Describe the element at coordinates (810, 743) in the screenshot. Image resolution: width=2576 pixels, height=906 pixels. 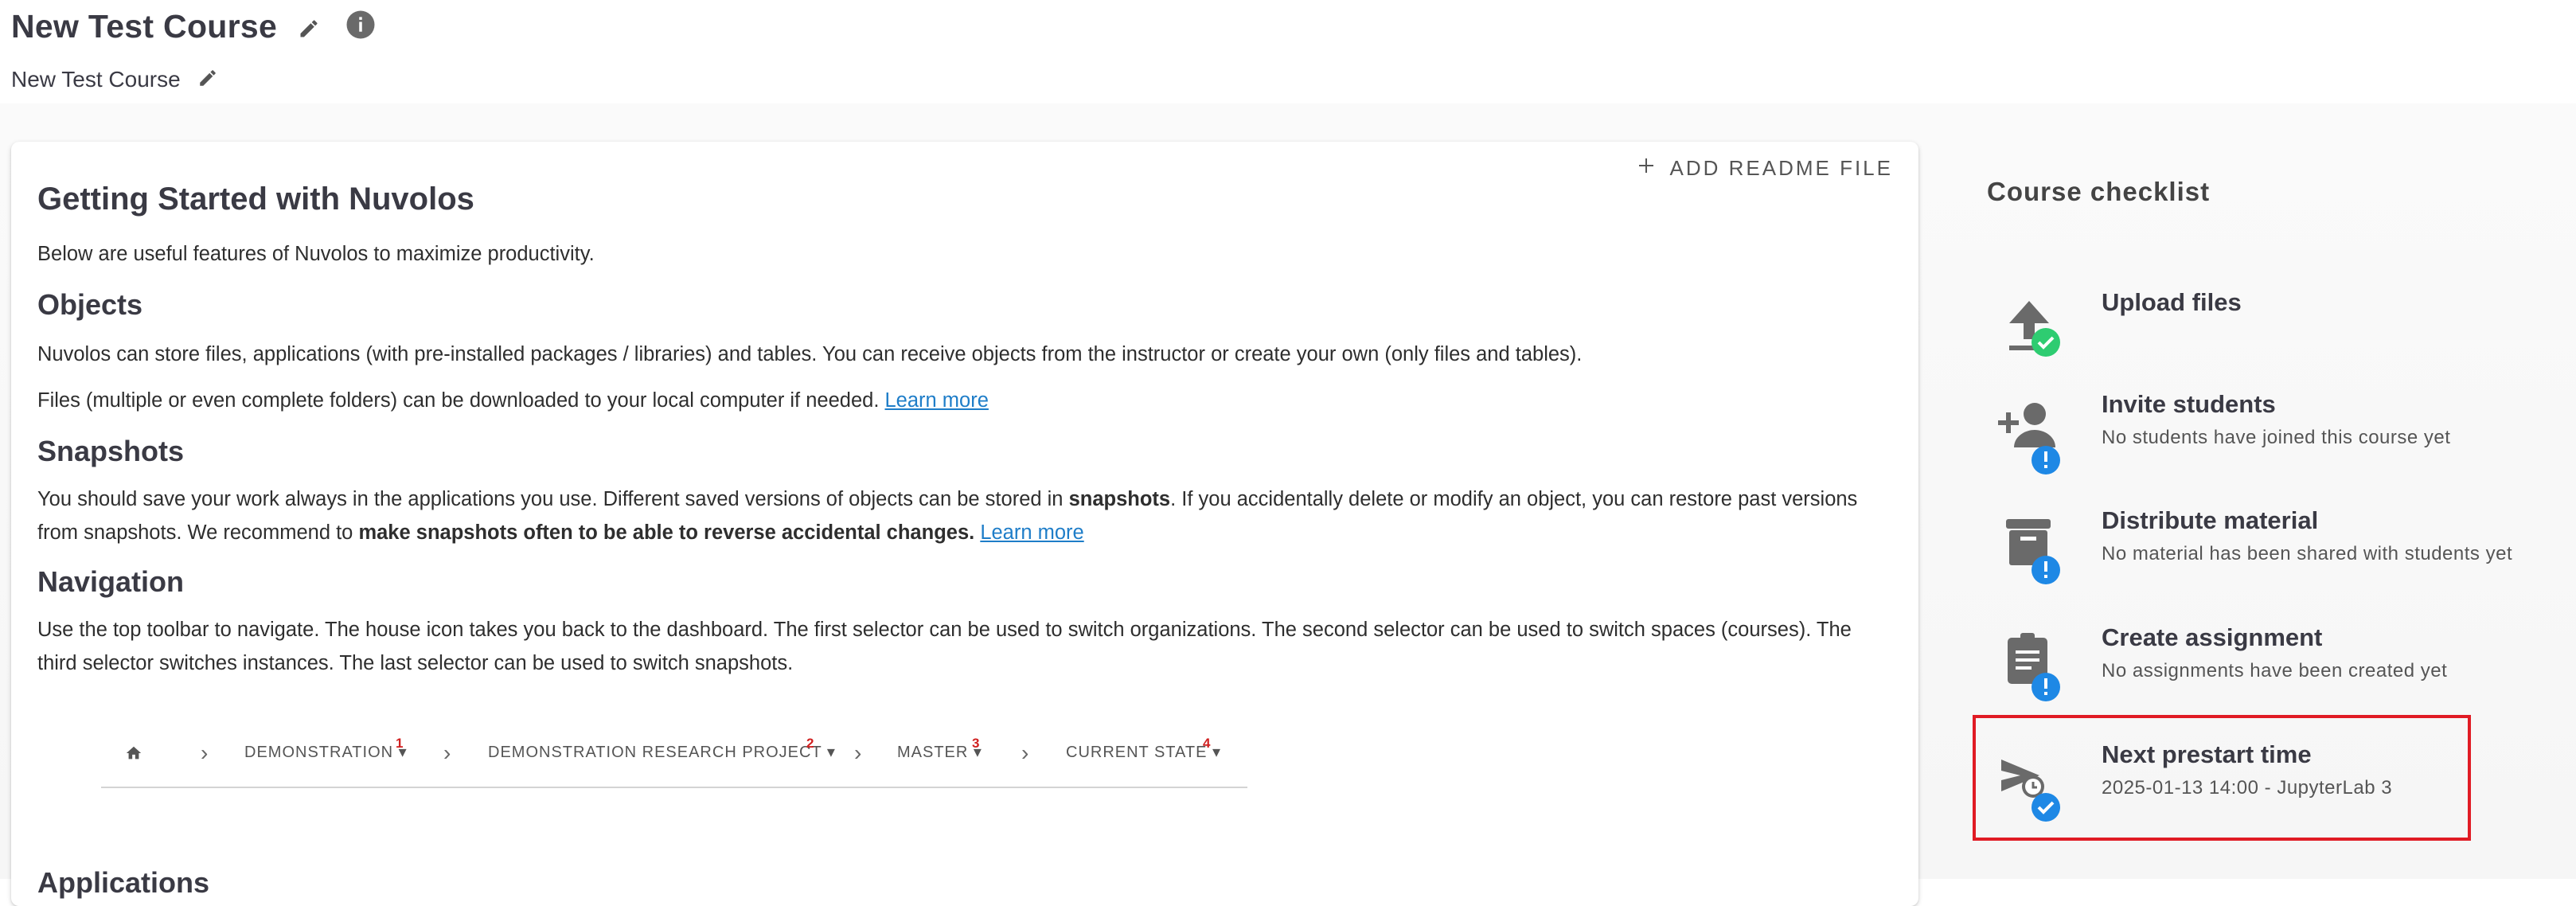
I see `nav-example-number: 2` at that location.